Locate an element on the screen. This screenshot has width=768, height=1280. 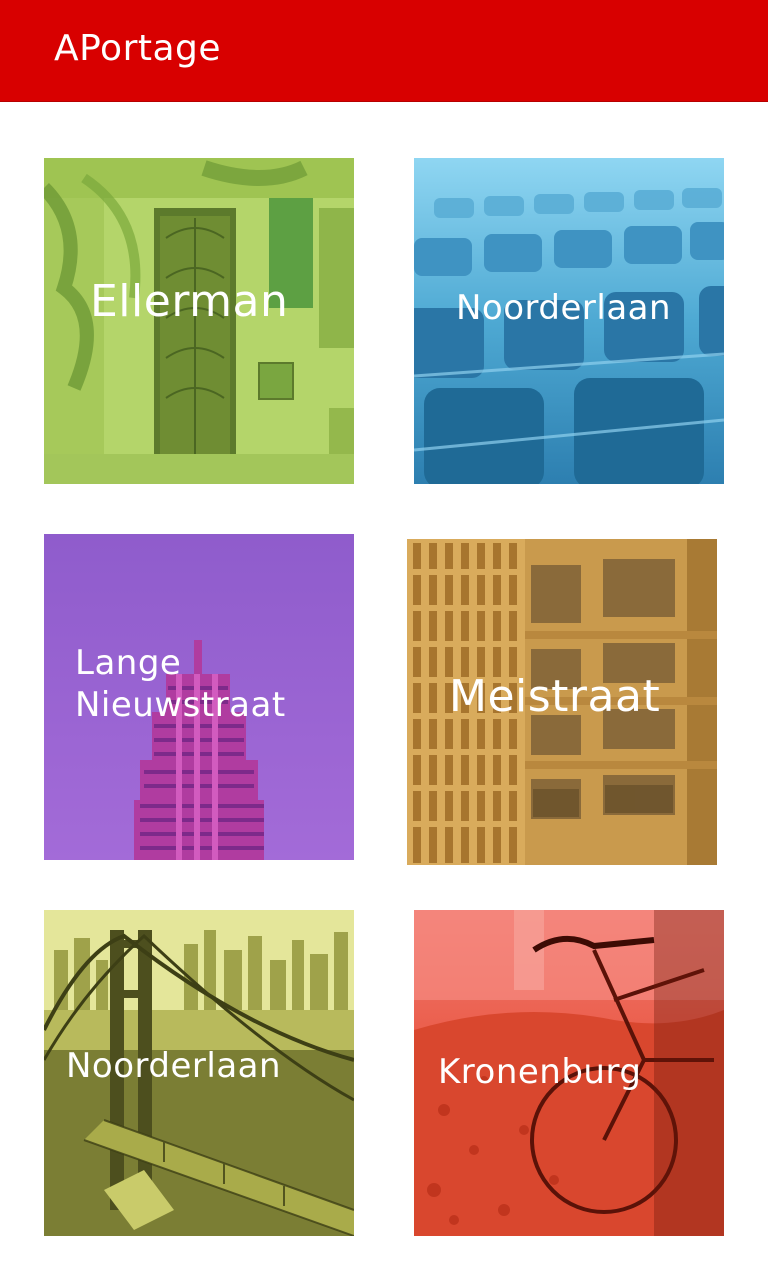
tile-label: Ellerman is located at coordinates (189, 301).